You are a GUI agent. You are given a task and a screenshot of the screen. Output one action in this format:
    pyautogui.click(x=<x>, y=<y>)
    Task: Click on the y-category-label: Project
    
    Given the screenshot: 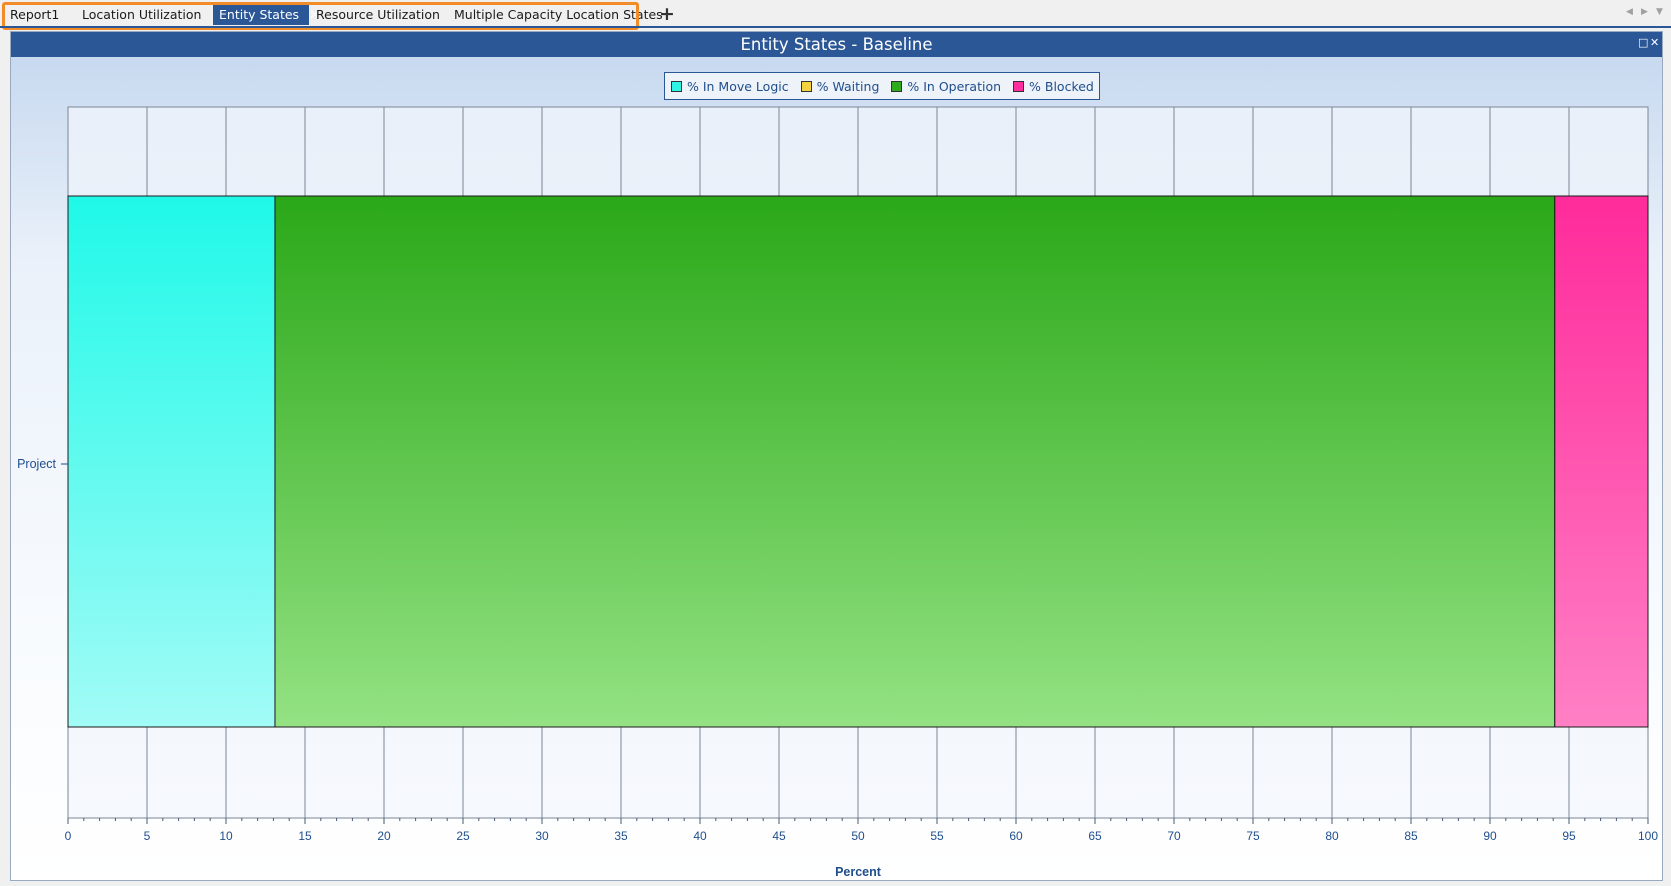 What is the action you would take?
    pyautogui.click(x=36, y=464)
    